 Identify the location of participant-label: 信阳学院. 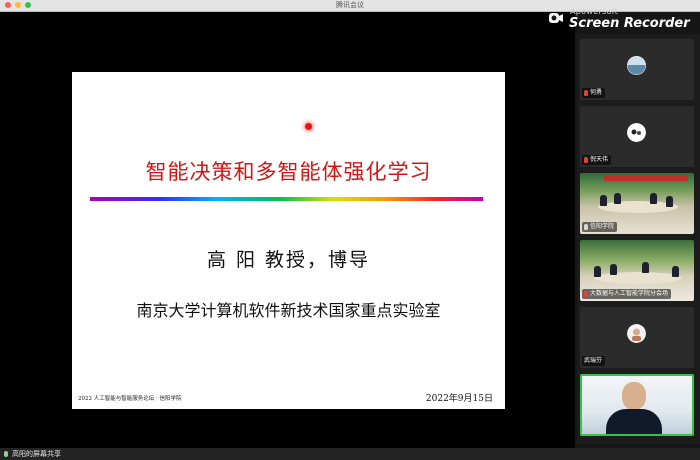
(600, 227).